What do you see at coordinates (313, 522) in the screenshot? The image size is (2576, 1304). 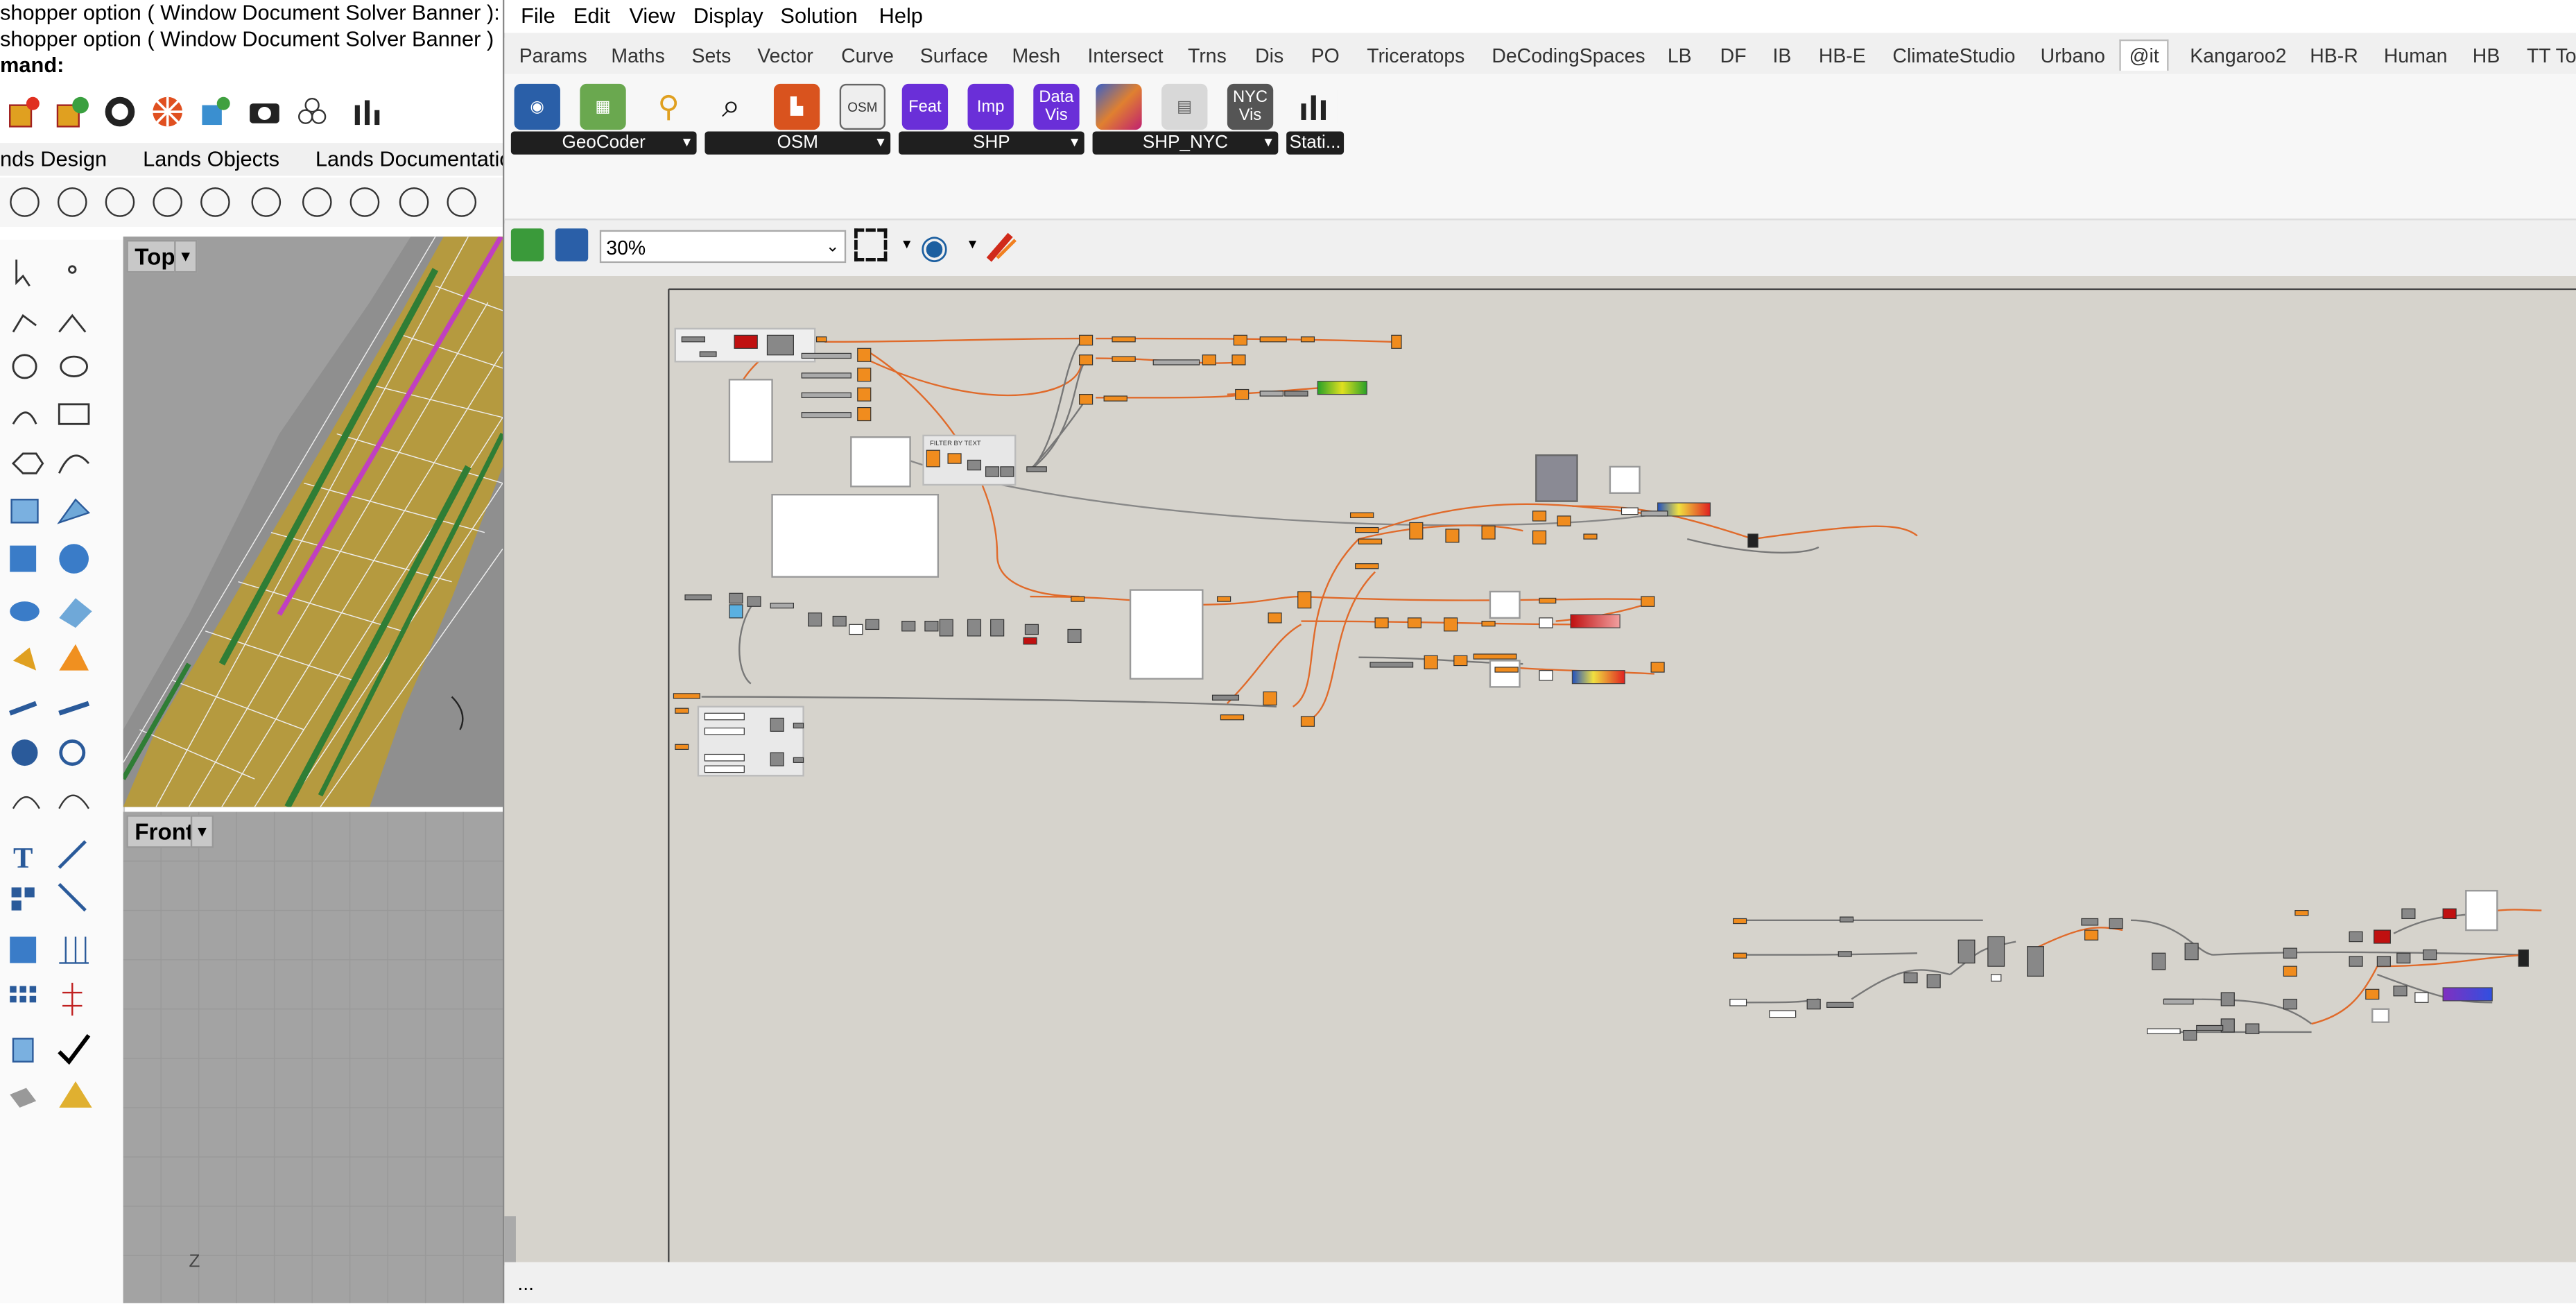 I see `viewport-top: Top ▼` at bounding box center [313, 522].